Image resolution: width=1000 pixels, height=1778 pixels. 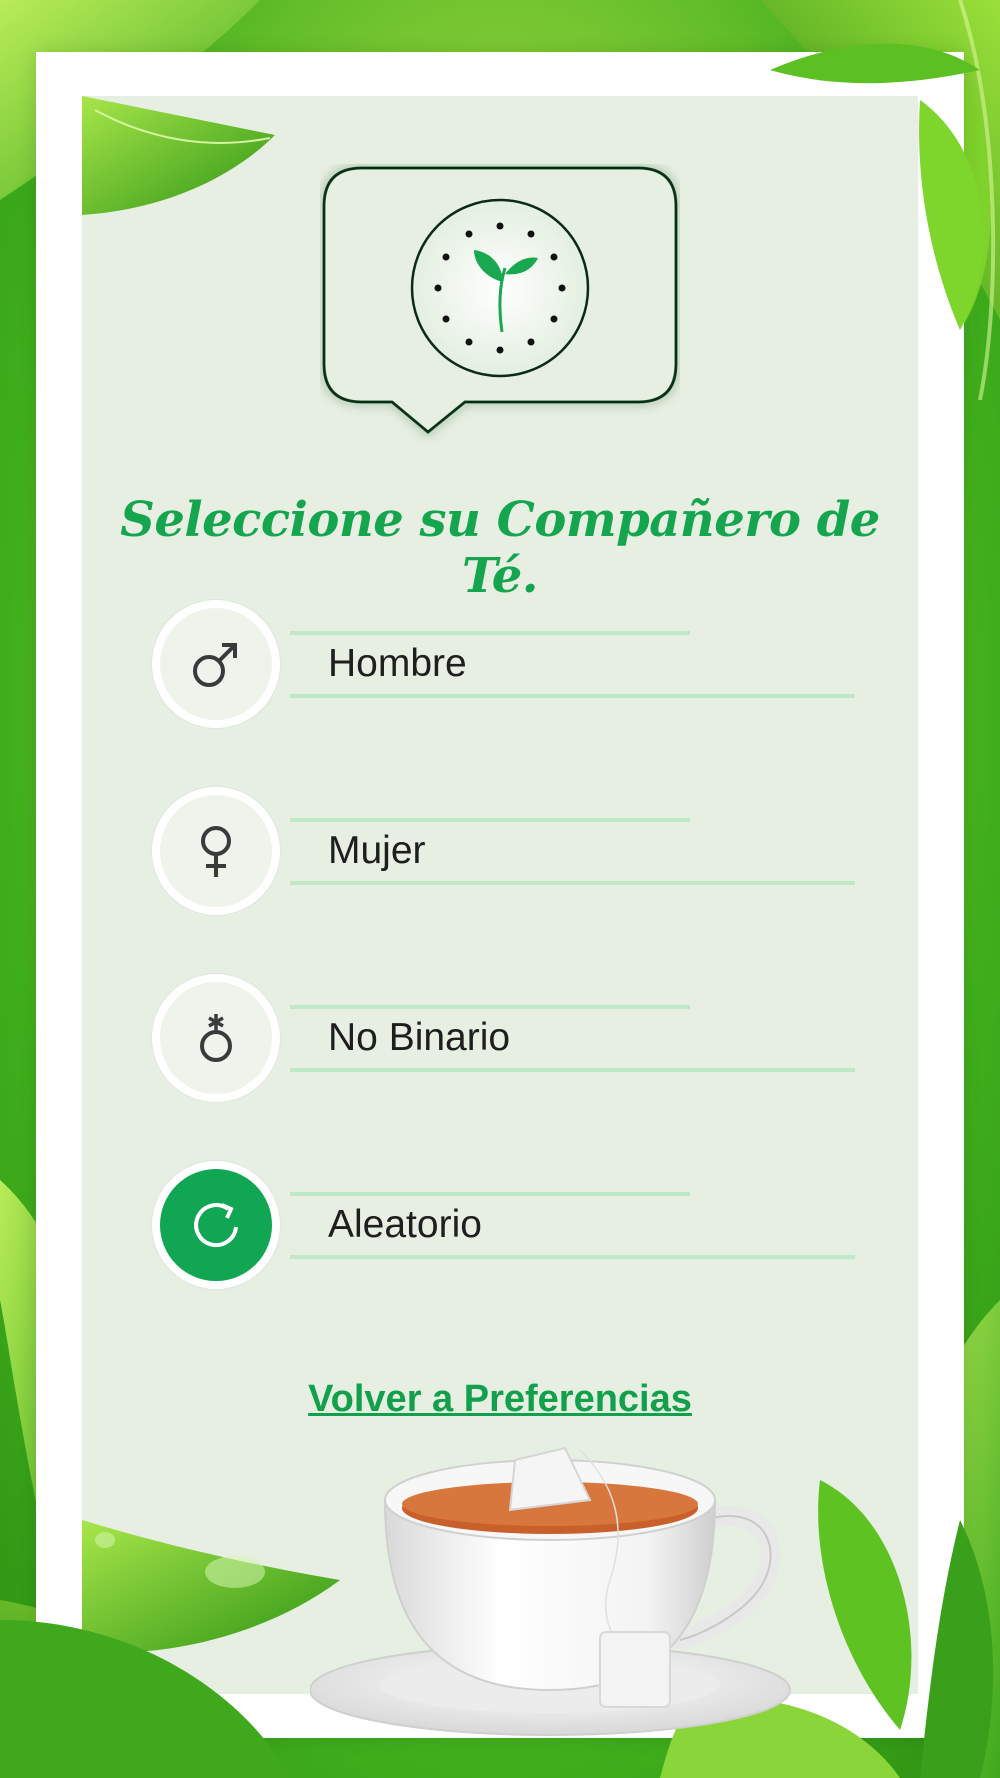 I want to click on refresh-icon, so click(x=216, y=1225).